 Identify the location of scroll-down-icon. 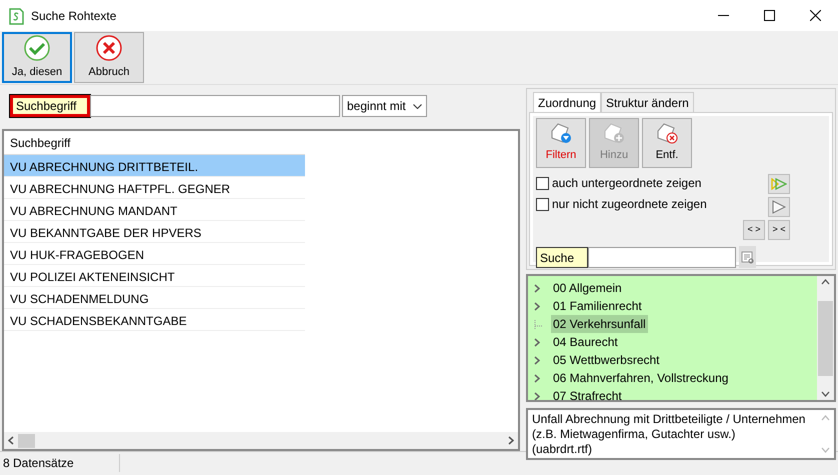
(825, 394).